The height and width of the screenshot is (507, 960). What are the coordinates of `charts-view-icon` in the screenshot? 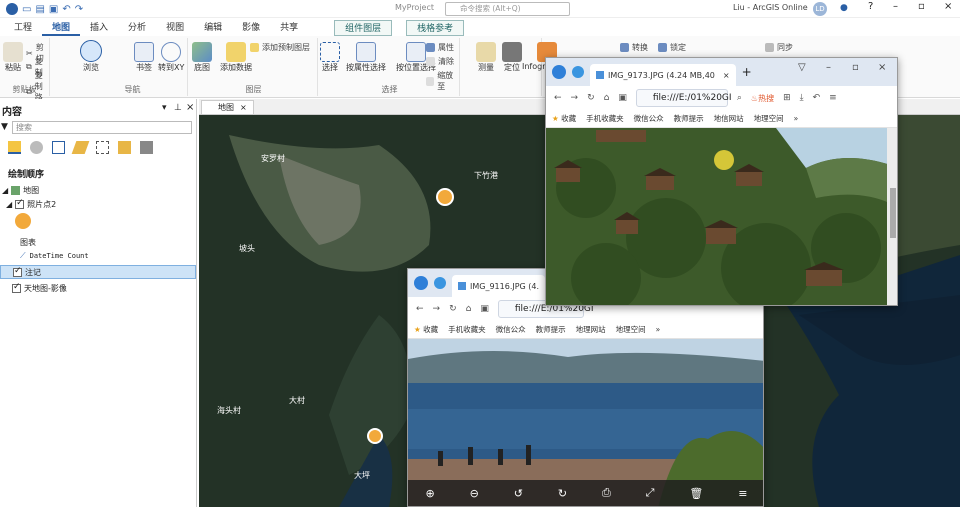 It's located at (146, 147).